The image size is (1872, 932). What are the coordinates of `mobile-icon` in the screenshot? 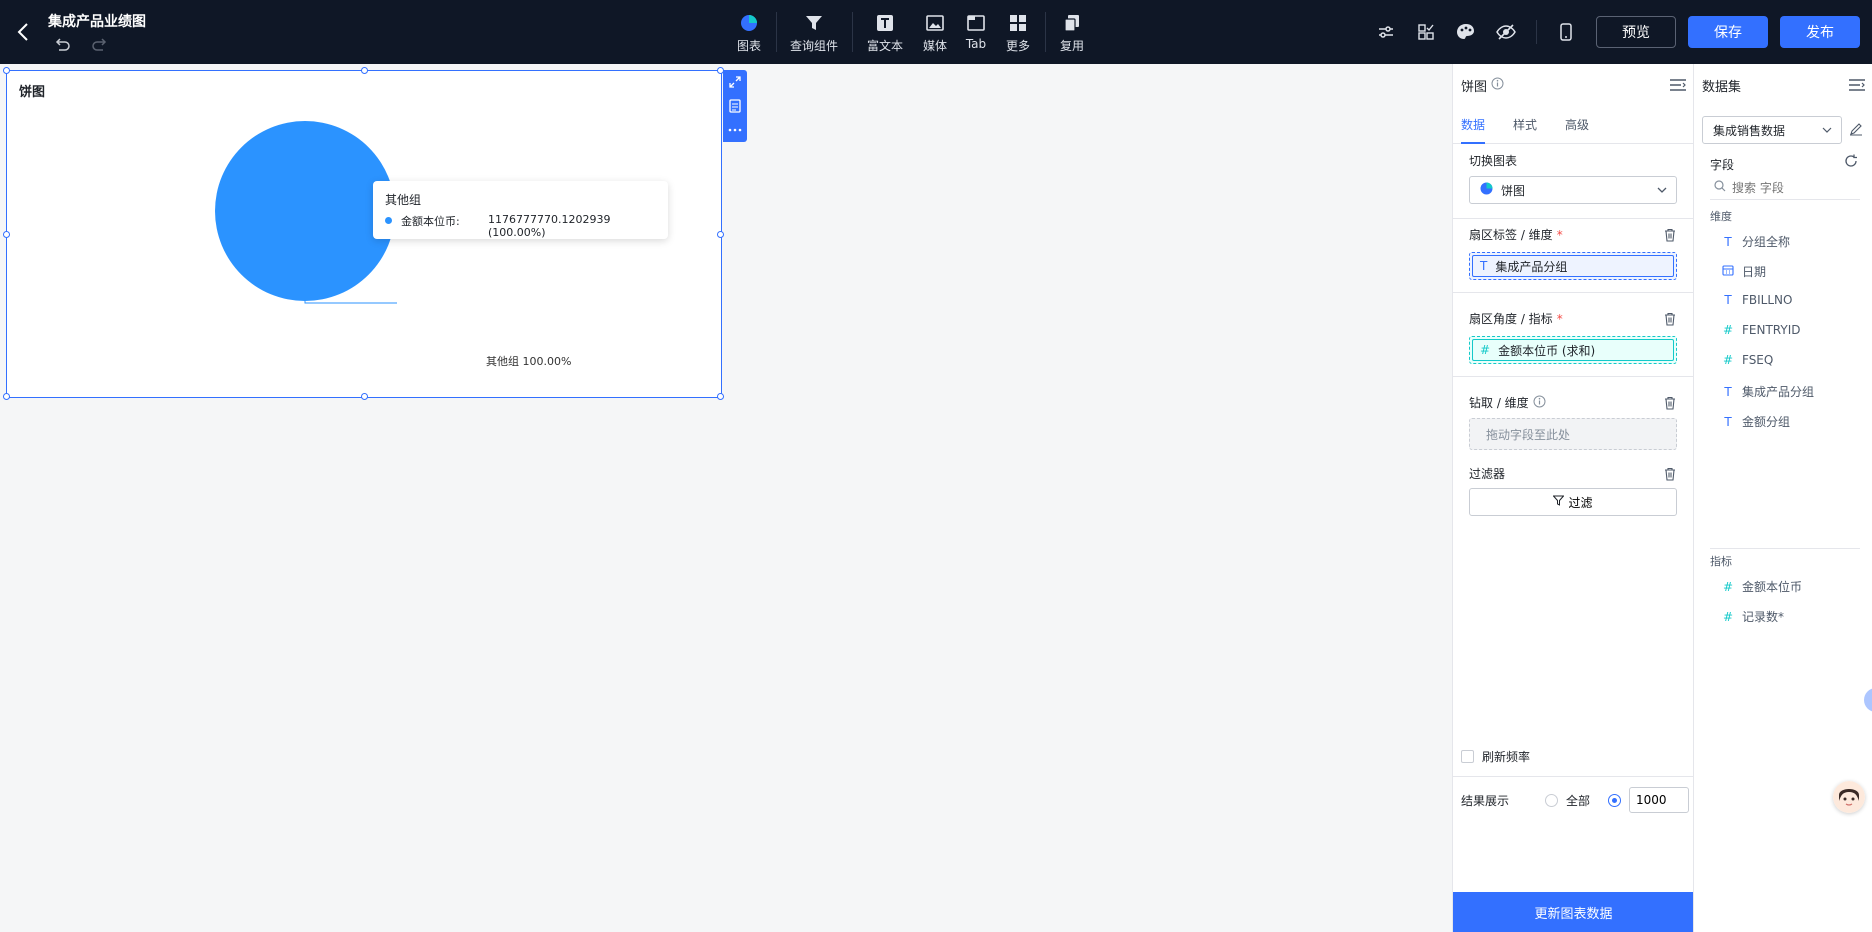 It's located at (1566, 32).